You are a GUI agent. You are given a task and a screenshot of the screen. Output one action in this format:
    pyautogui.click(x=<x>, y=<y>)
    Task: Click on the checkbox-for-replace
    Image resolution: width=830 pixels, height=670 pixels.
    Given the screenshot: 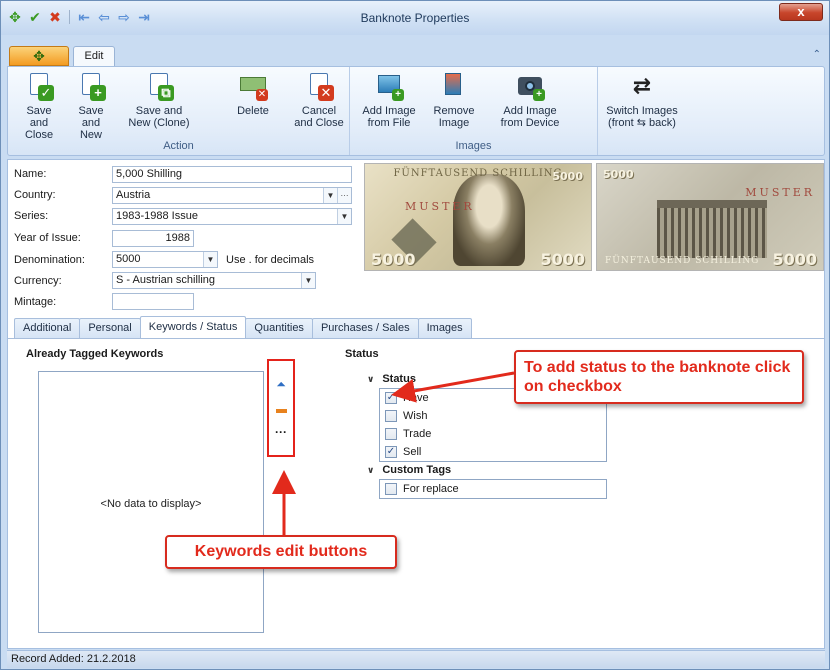 What is the action you would take?
    pyautogui.click(x=391, y=489)
    